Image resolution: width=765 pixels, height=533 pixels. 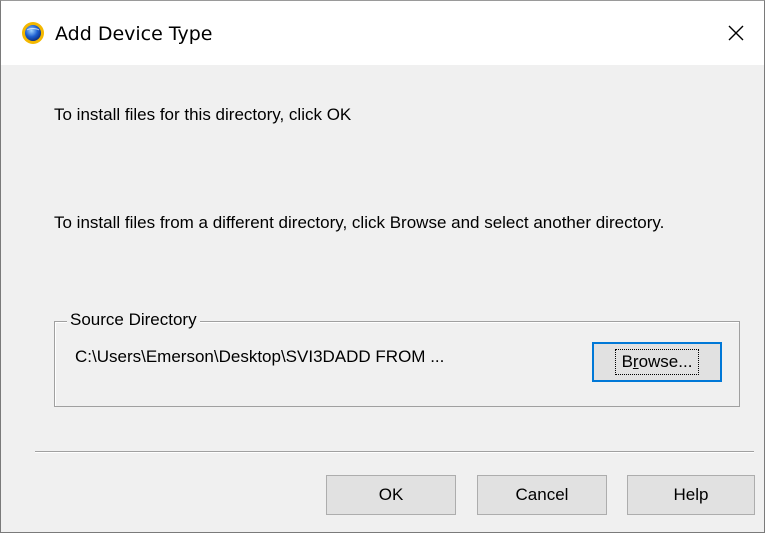 What do you see at coordinates (691, 495) in the screenshot?
I see `help-button: Help` at bounding box center [691, 495].